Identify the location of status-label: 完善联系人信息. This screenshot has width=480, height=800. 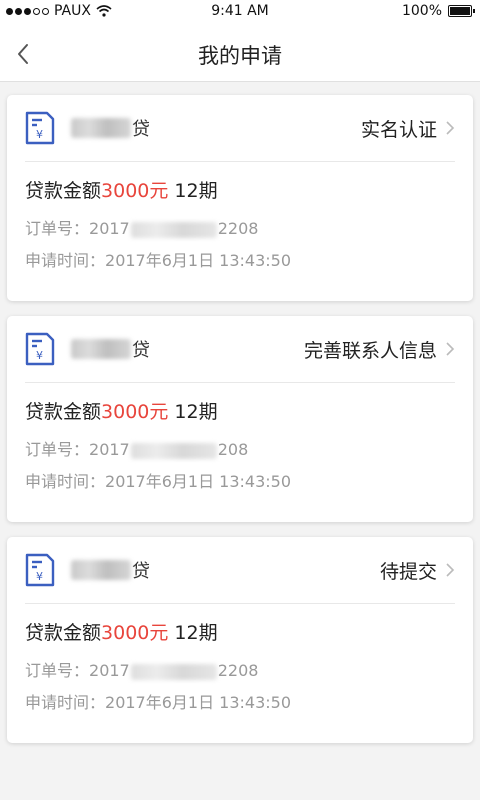
(370, 350).